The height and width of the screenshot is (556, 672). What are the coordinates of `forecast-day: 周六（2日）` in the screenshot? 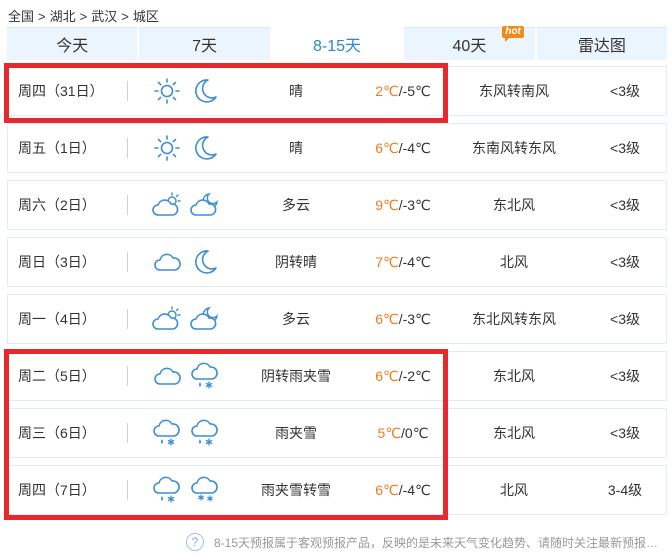 It's located at (57, 205).